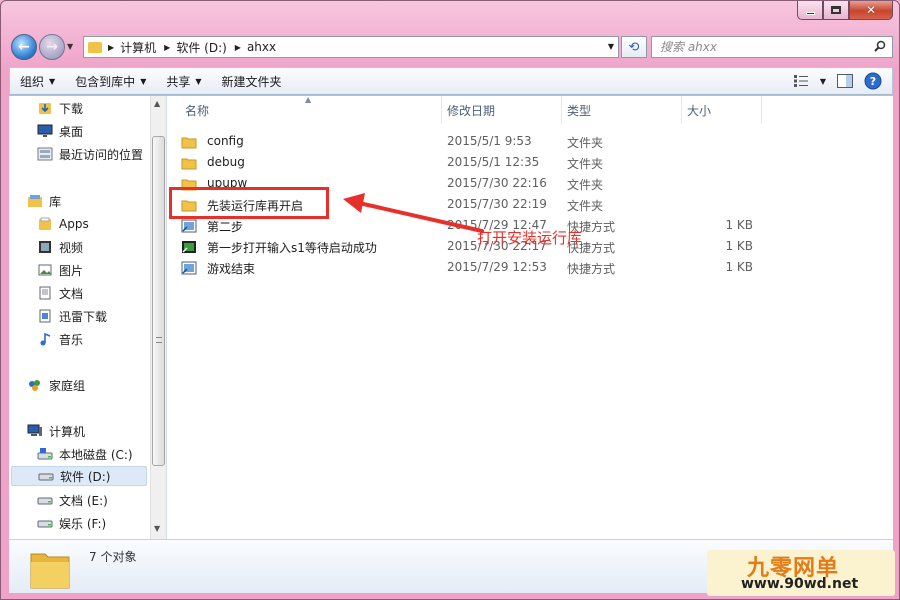  I want to click on nav-item-recent-places: 最近访问的位置, so click(90, 154).